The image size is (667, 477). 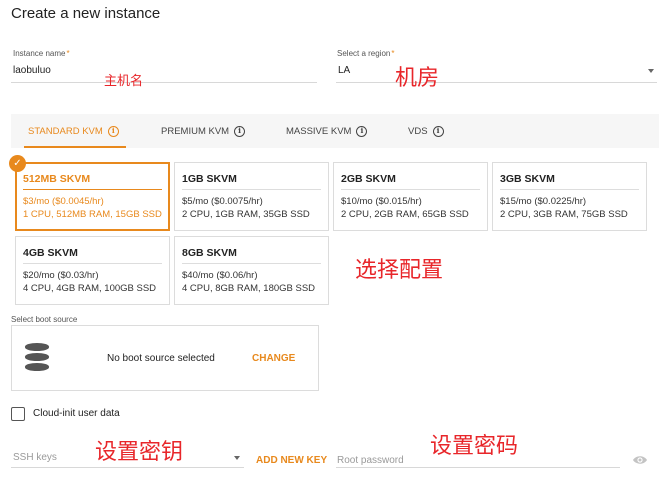 I want to click on plan-price: $3/mo ($0.0045/hr), so click(x=63, y=201).